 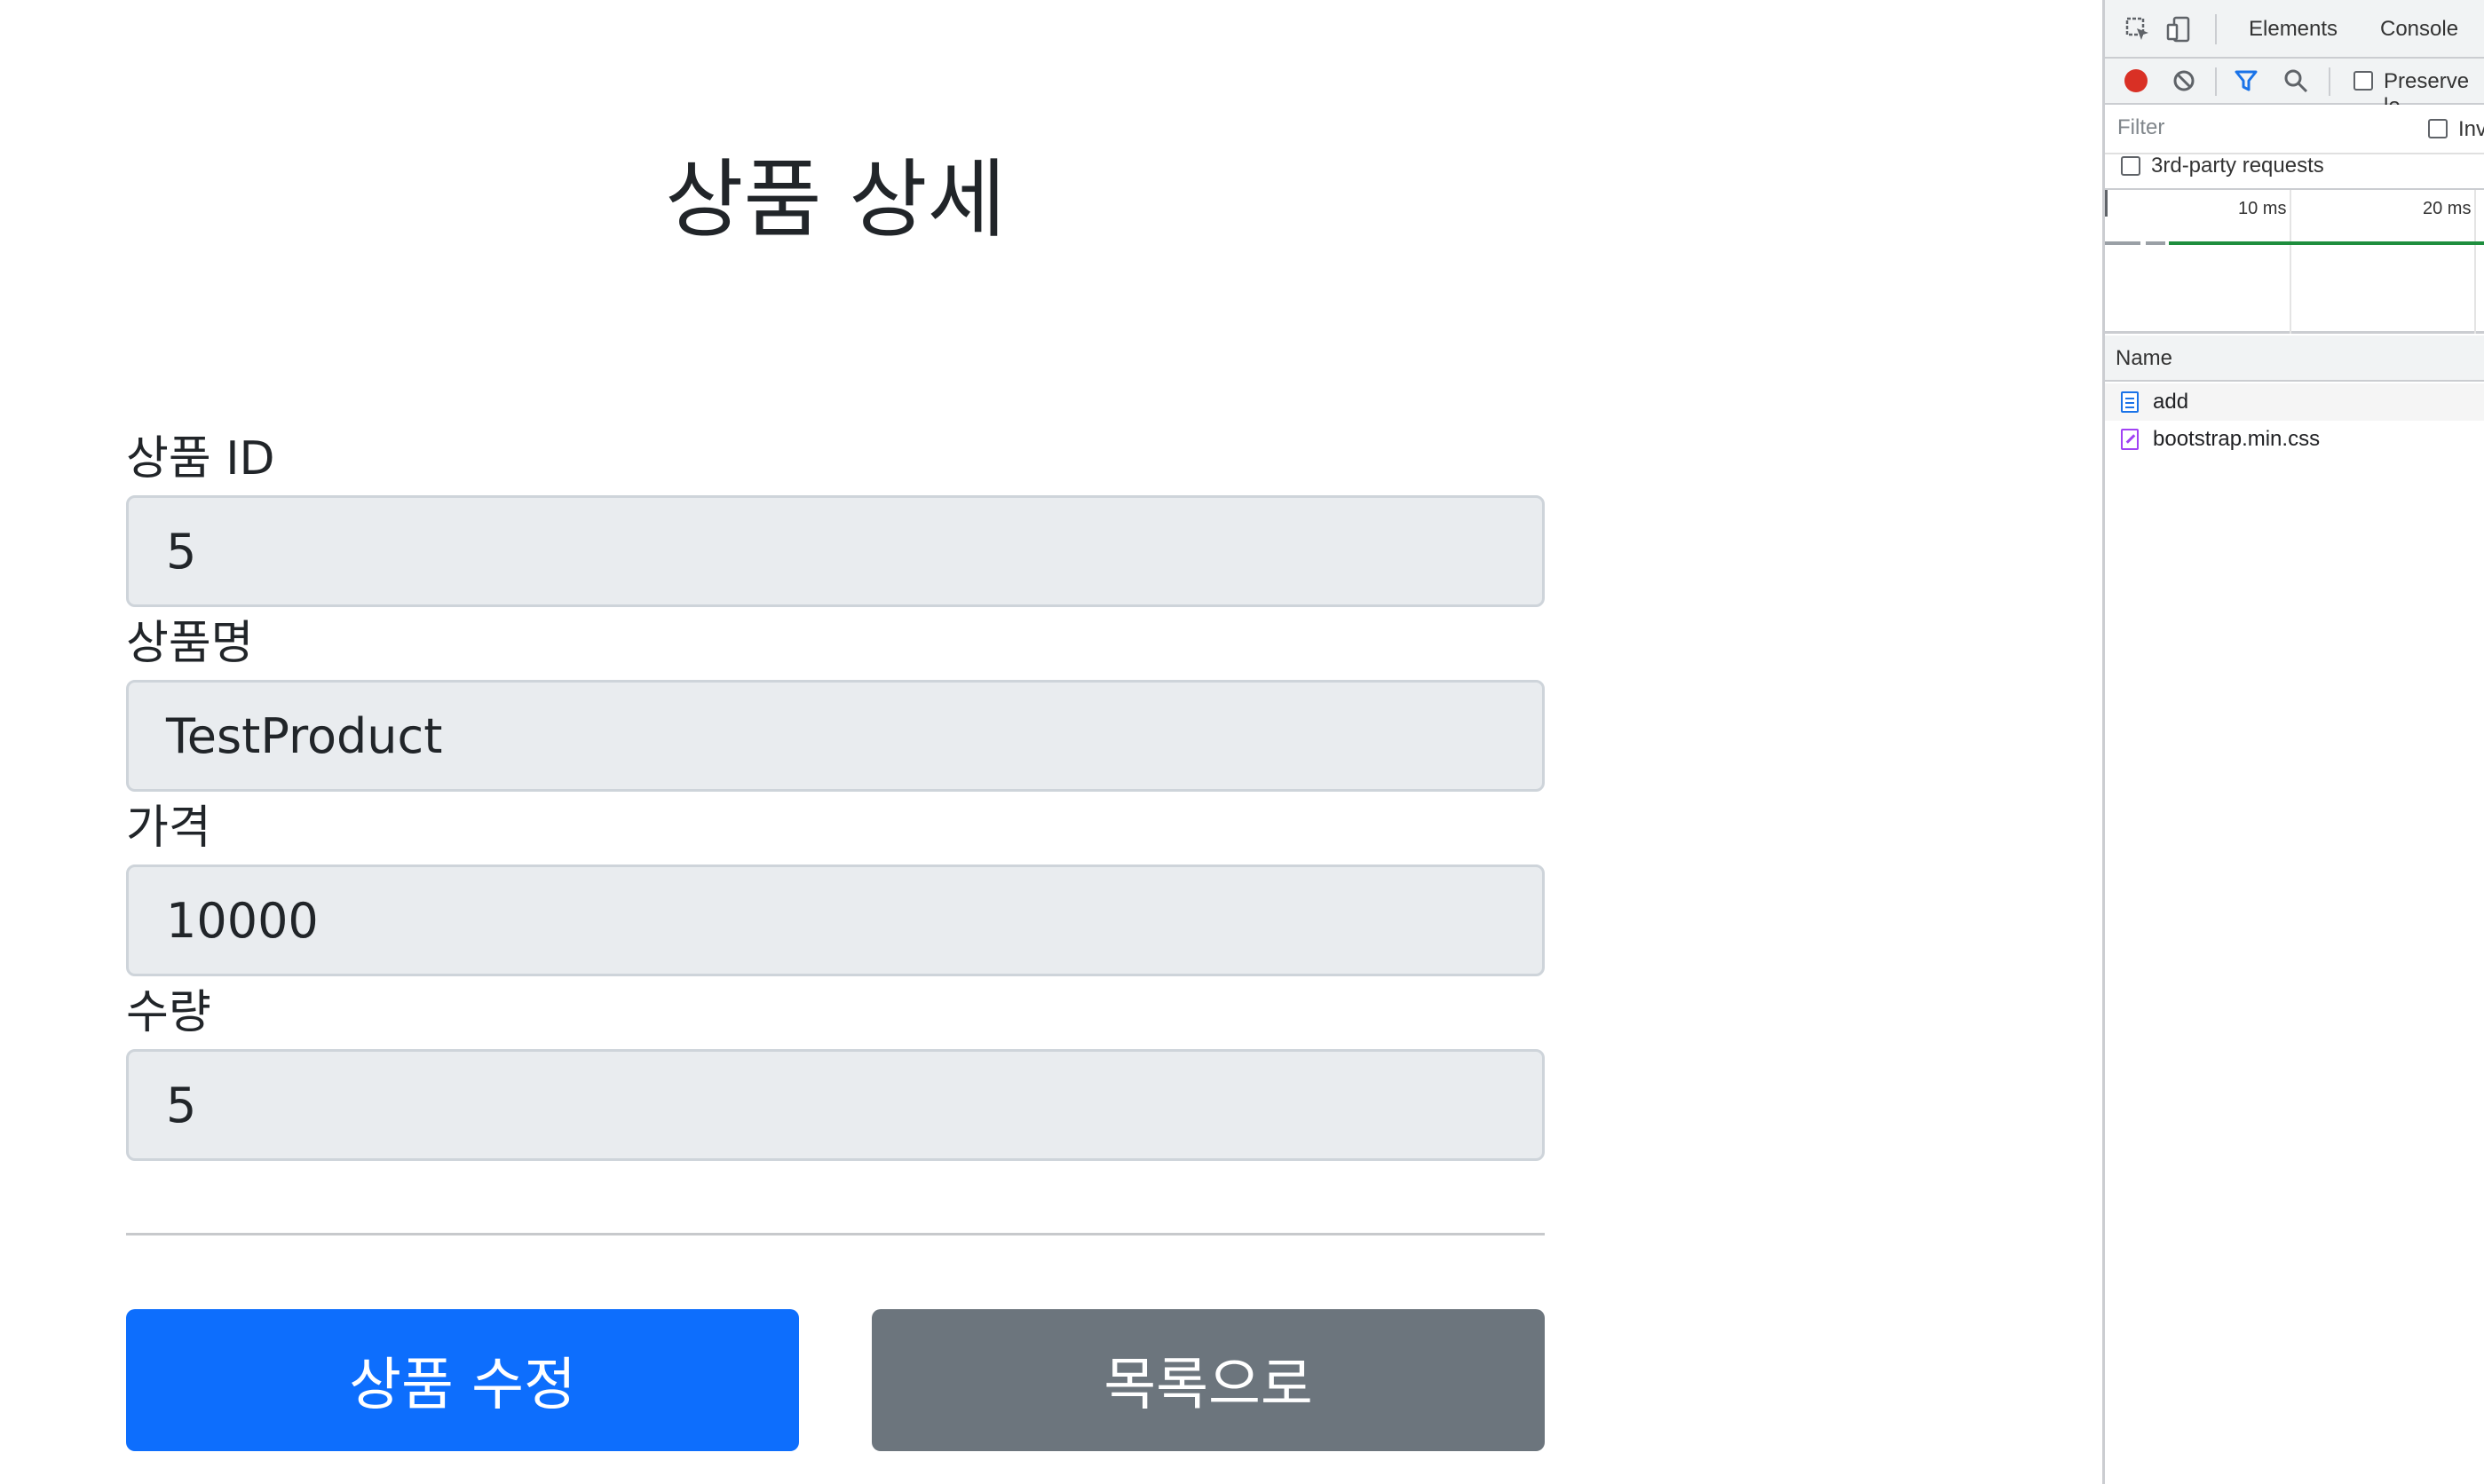 I want to click on network-toolbar: Preserve lo, so click(x=2294, y=89).